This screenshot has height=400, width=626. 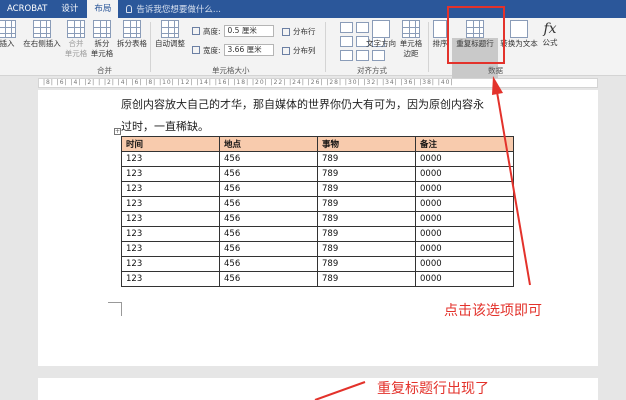 I want to click on arrow-to-button, so click(x=513, y=188).